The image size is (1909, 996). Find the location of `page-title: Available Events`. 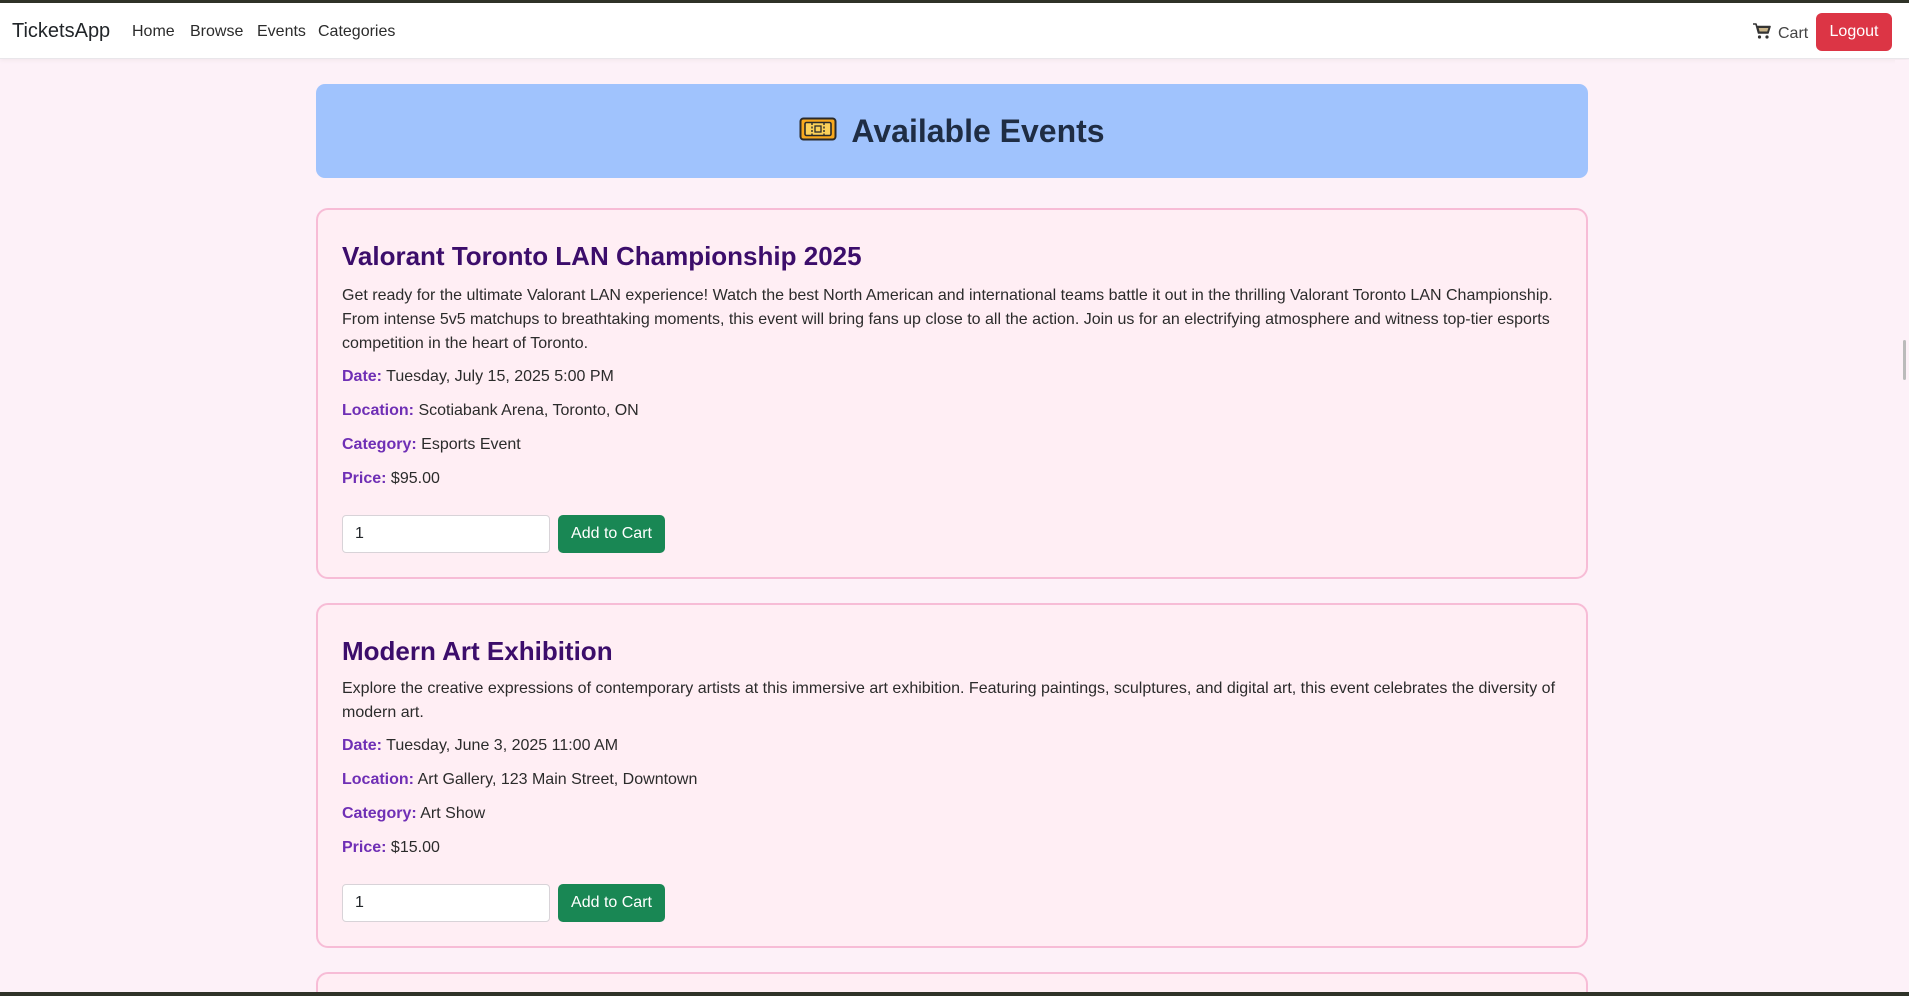

page-title: Available Events is located at coordinates (978, 130).